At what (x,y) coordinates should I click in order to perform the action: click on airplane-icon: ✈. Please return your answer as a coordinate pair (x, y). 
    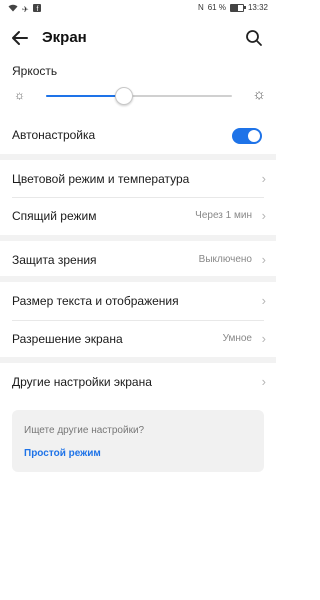
    Looking at the image, I should click on (25, 9).